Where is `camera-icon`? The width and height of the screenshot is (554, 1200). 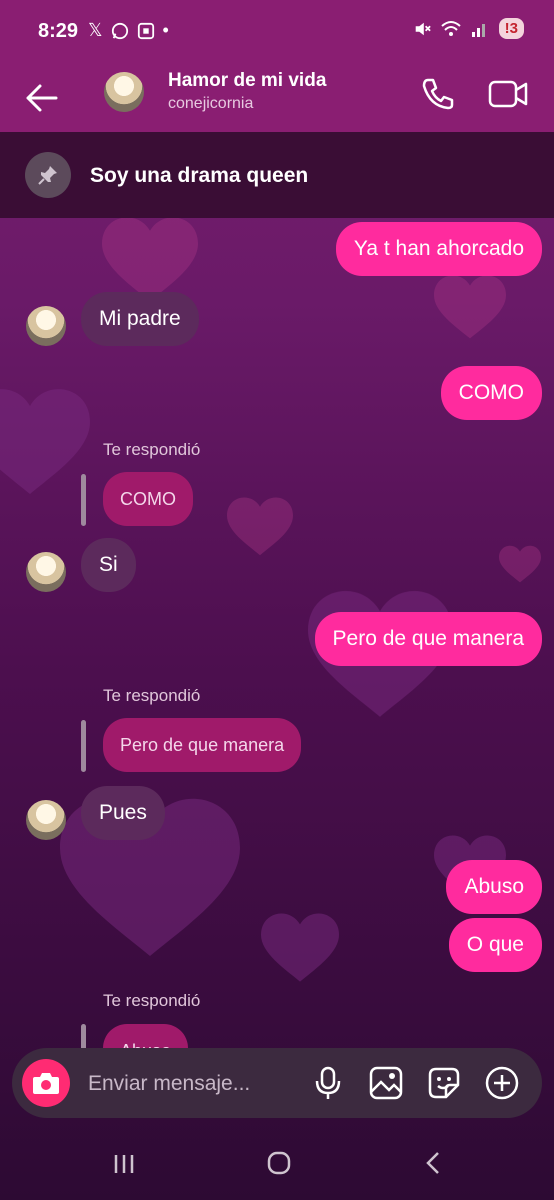
camera-icon is located at coordinates (46, 1083).